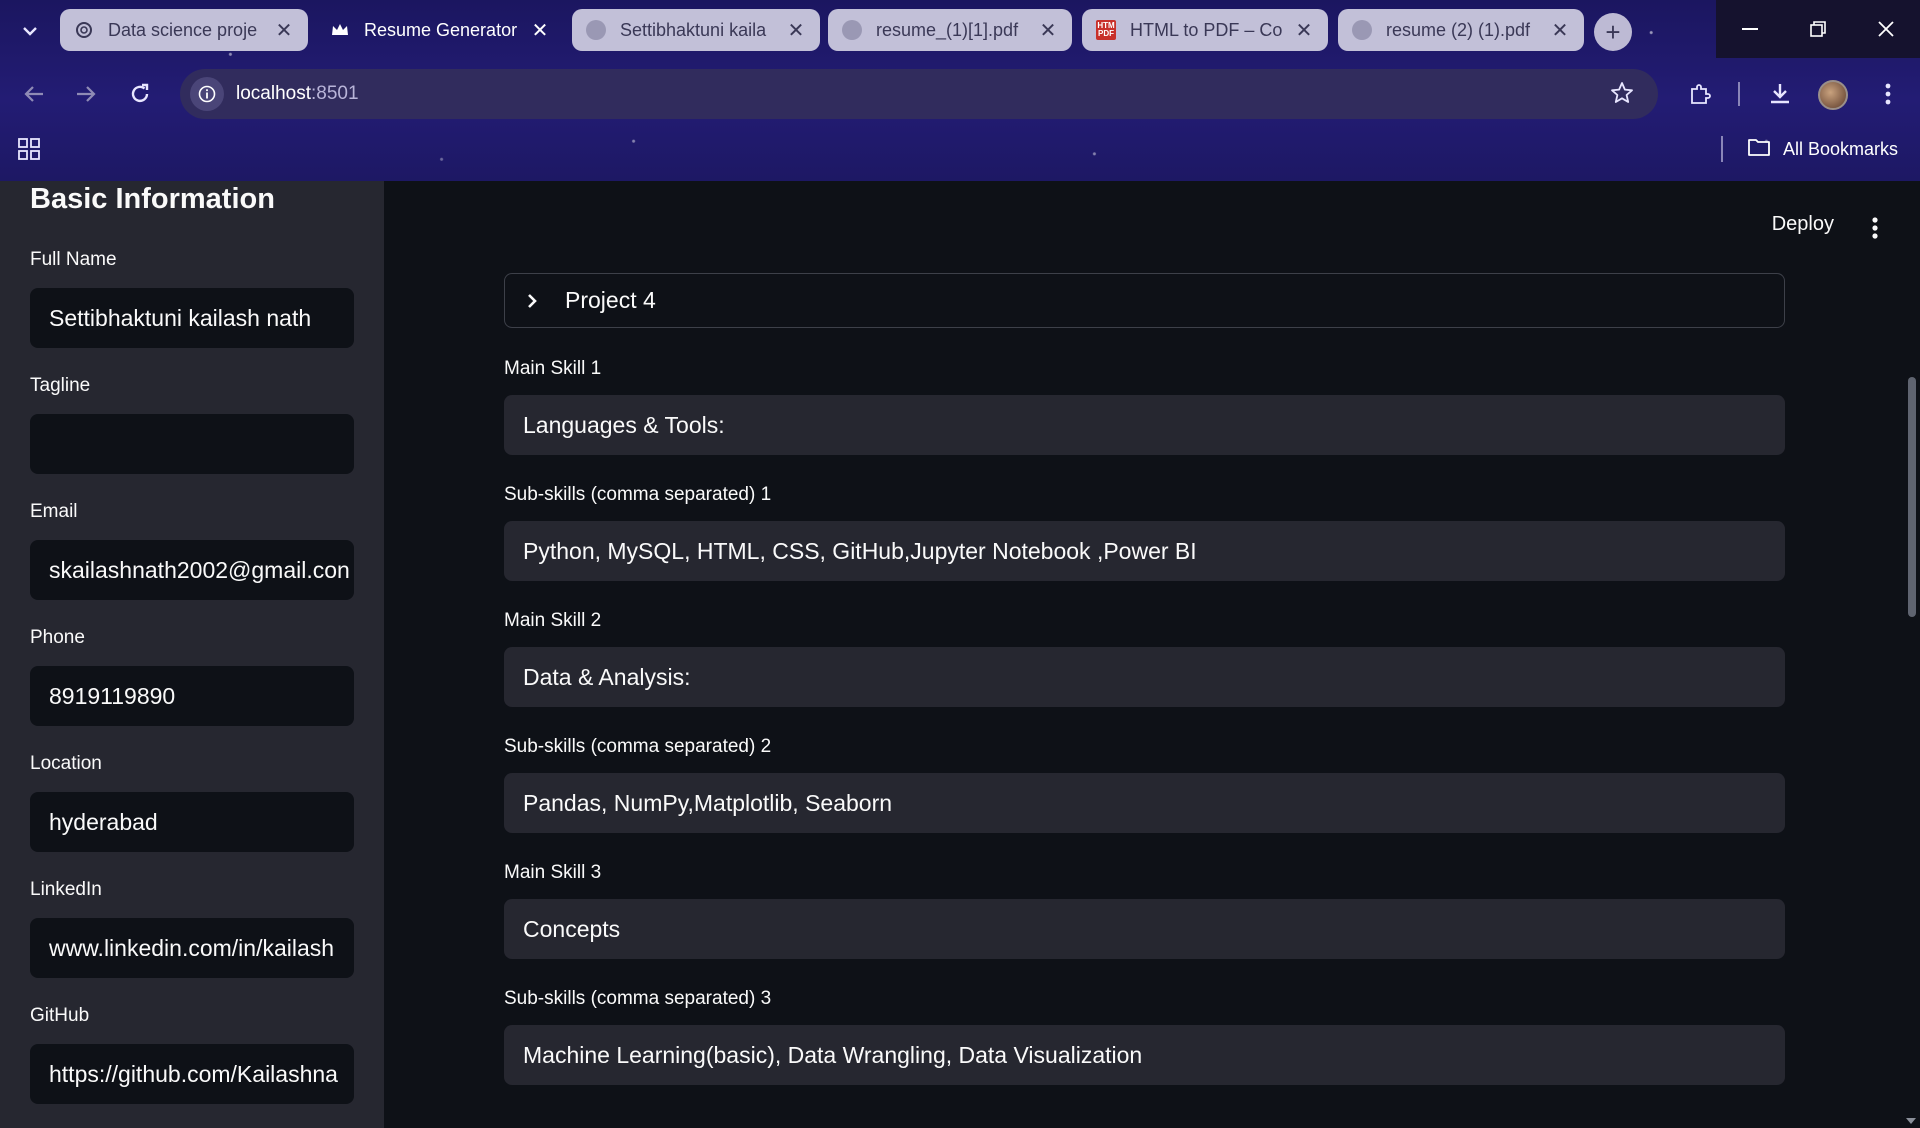 Image resolution: width=1920 pixels, height=1128 pixels. What do you see at coordinates (638, 746) in the screenshot?
I see `field-label: Sub-skills (comma separated) 2` at bounding box center [638, 746].